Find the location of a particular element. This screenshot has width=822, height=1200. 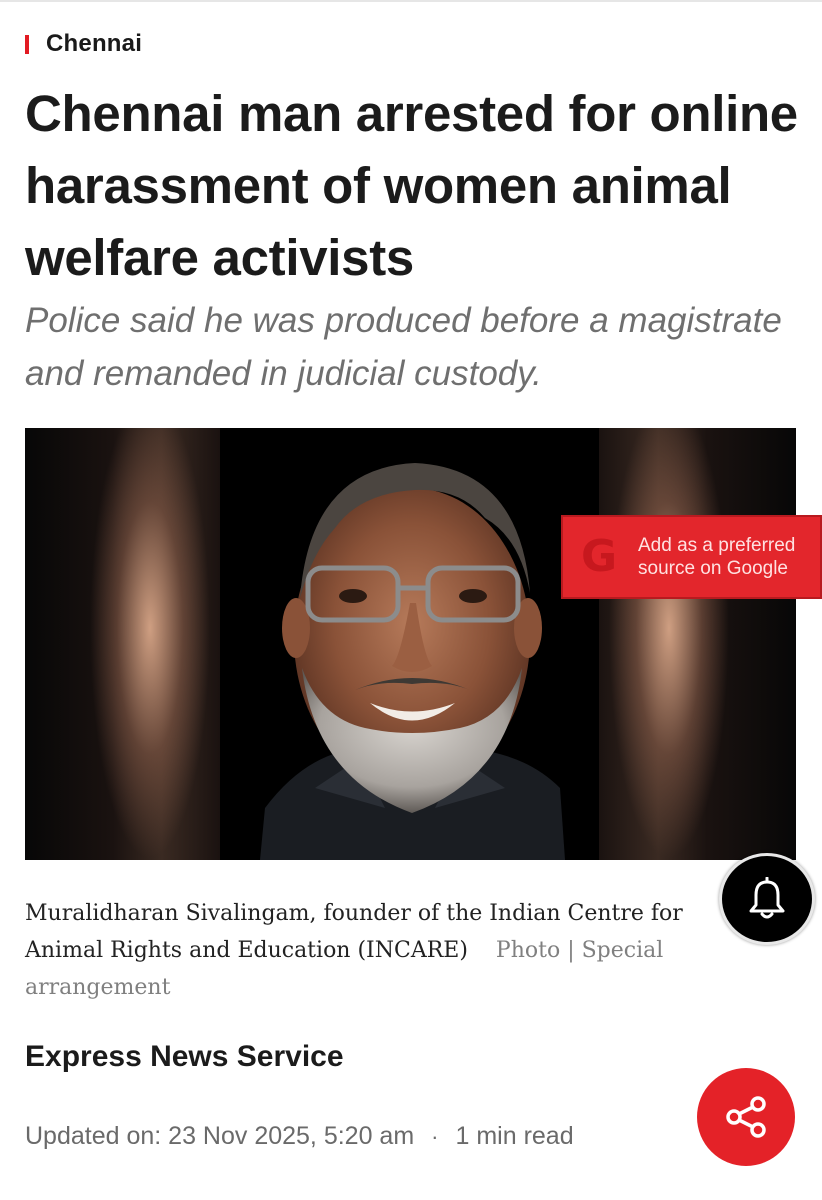

updated-timestamp: Updated on: 23 Nov 2025, 5:20 am is located at coordinates (220, 1136).